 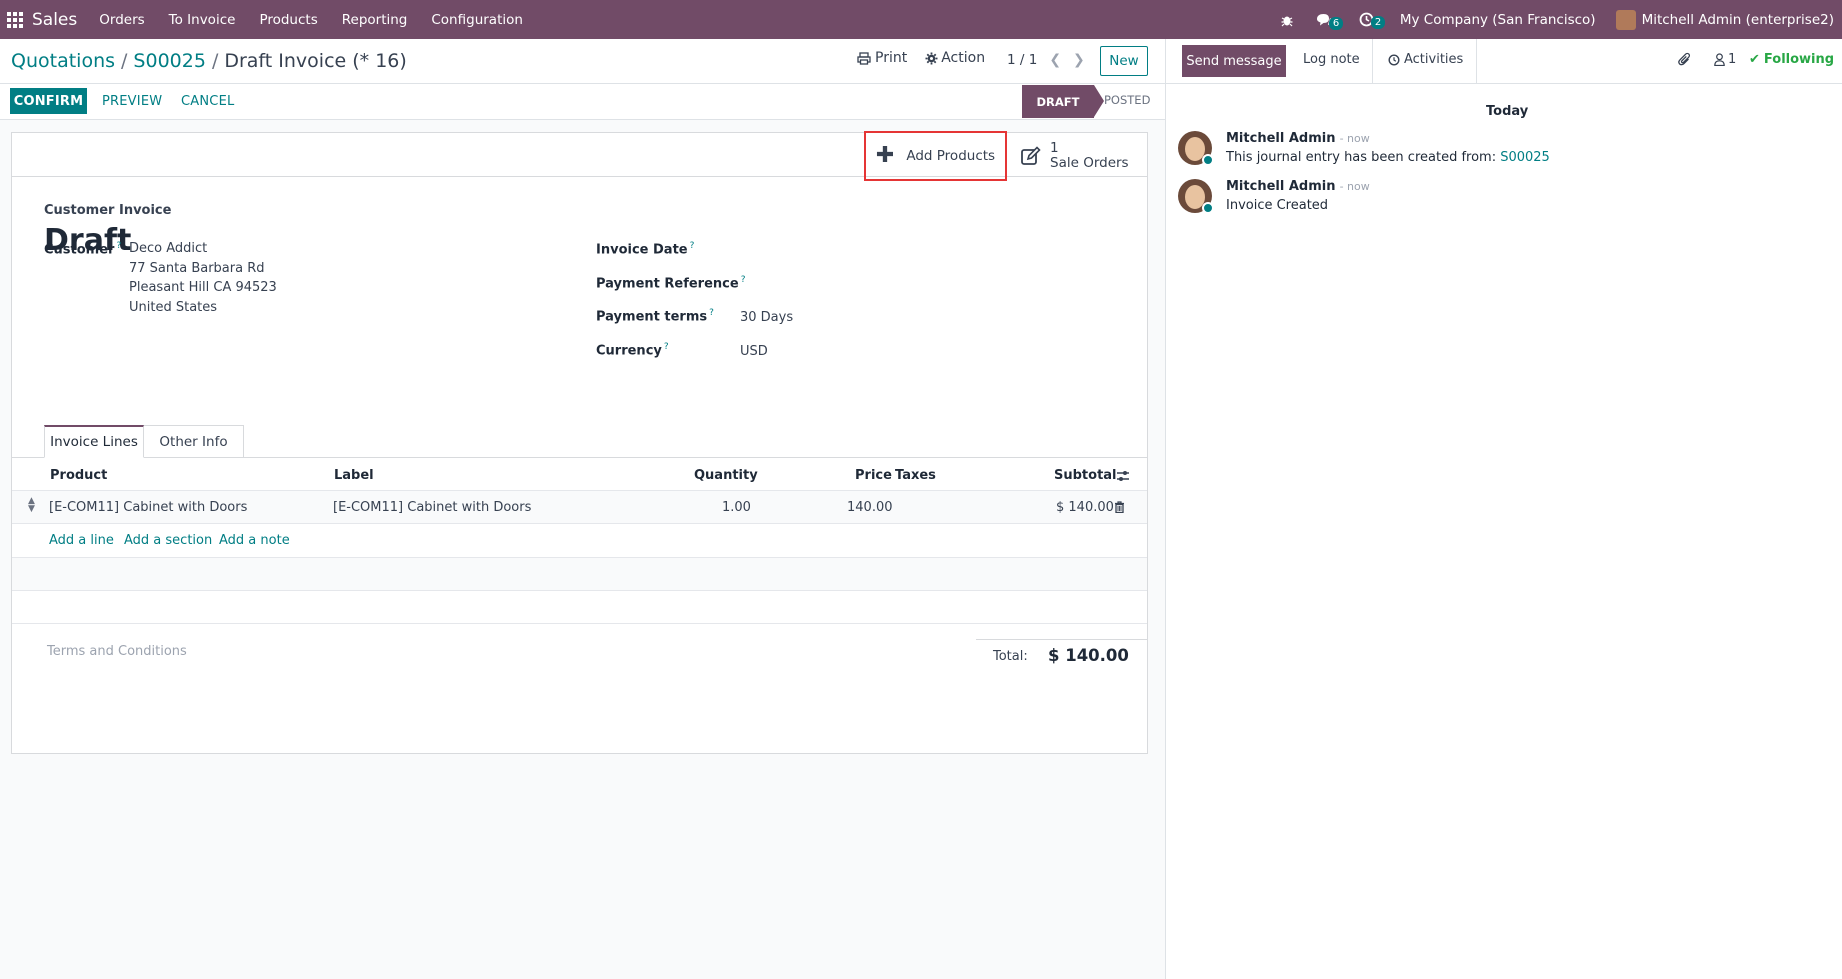 What do you see at coordinates (254, 540) in the screenshot?
I see `add-note-link: Add a note` at bounding box center [254, 540].